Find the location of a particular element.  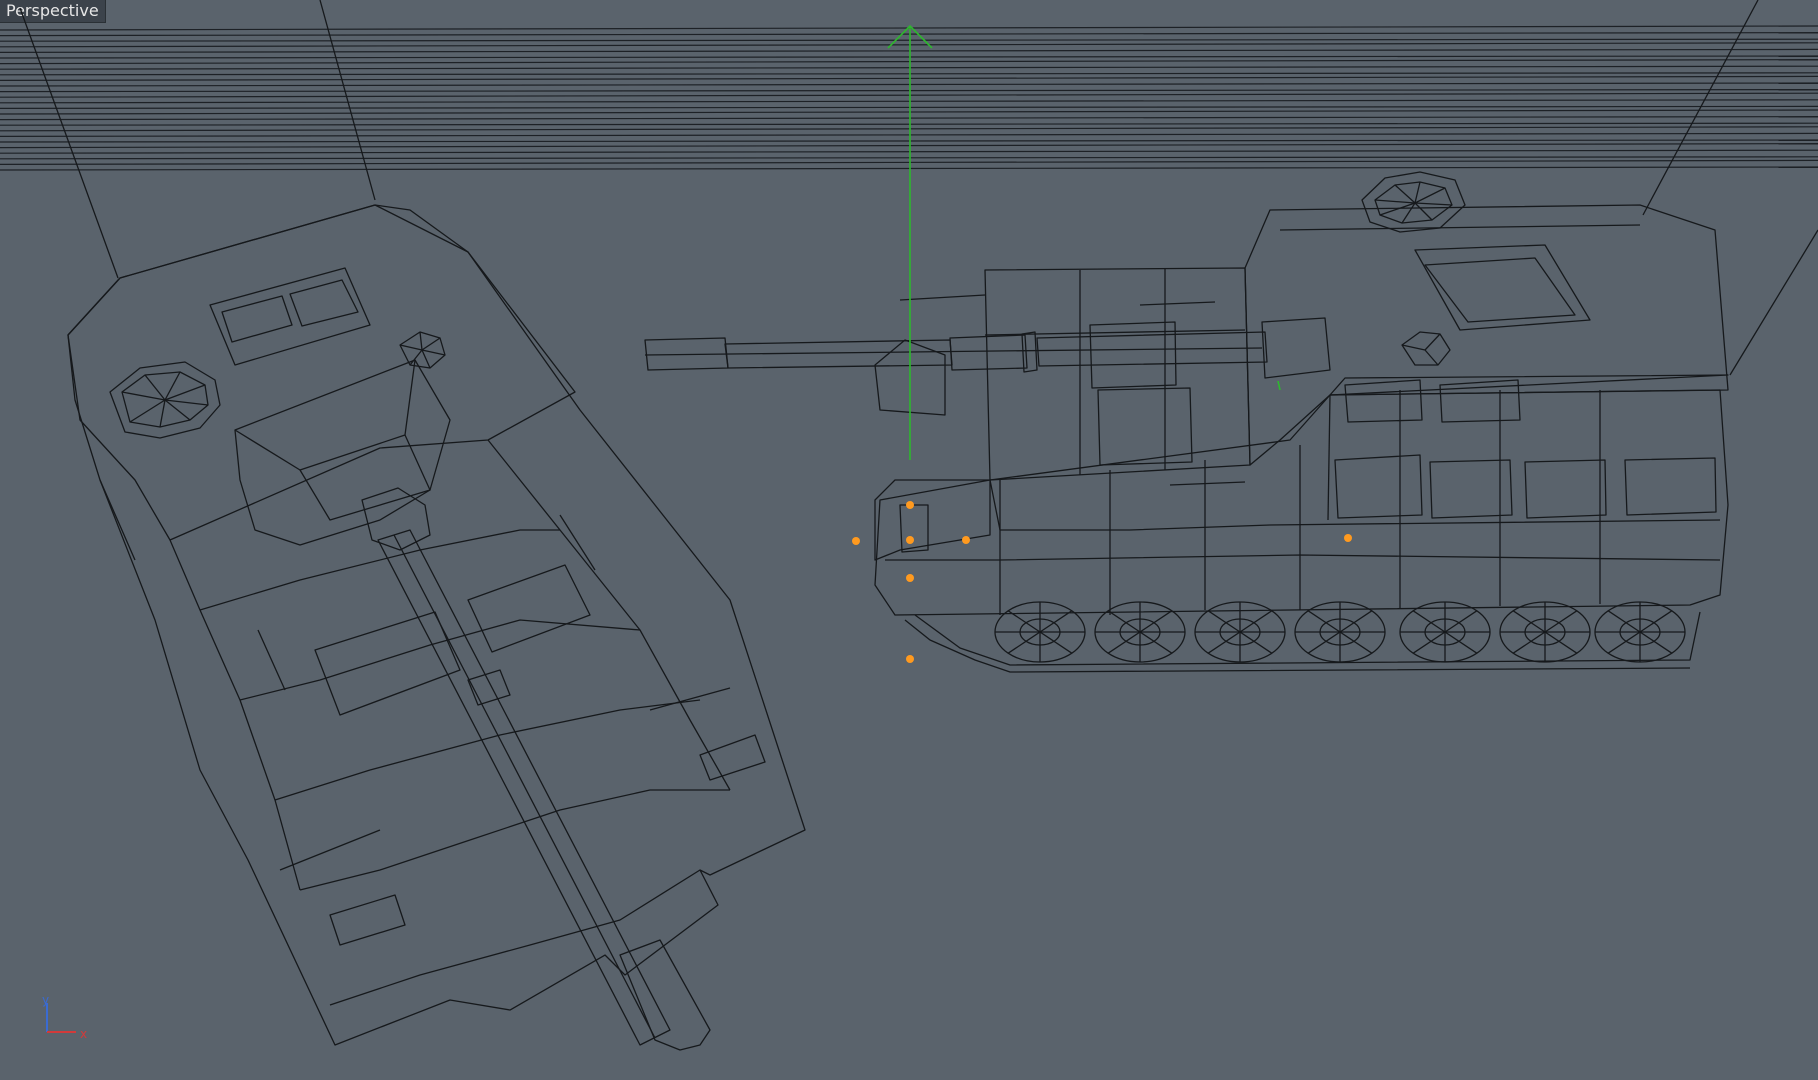

axis-x-label: x is located at coordinates (83, 1034).